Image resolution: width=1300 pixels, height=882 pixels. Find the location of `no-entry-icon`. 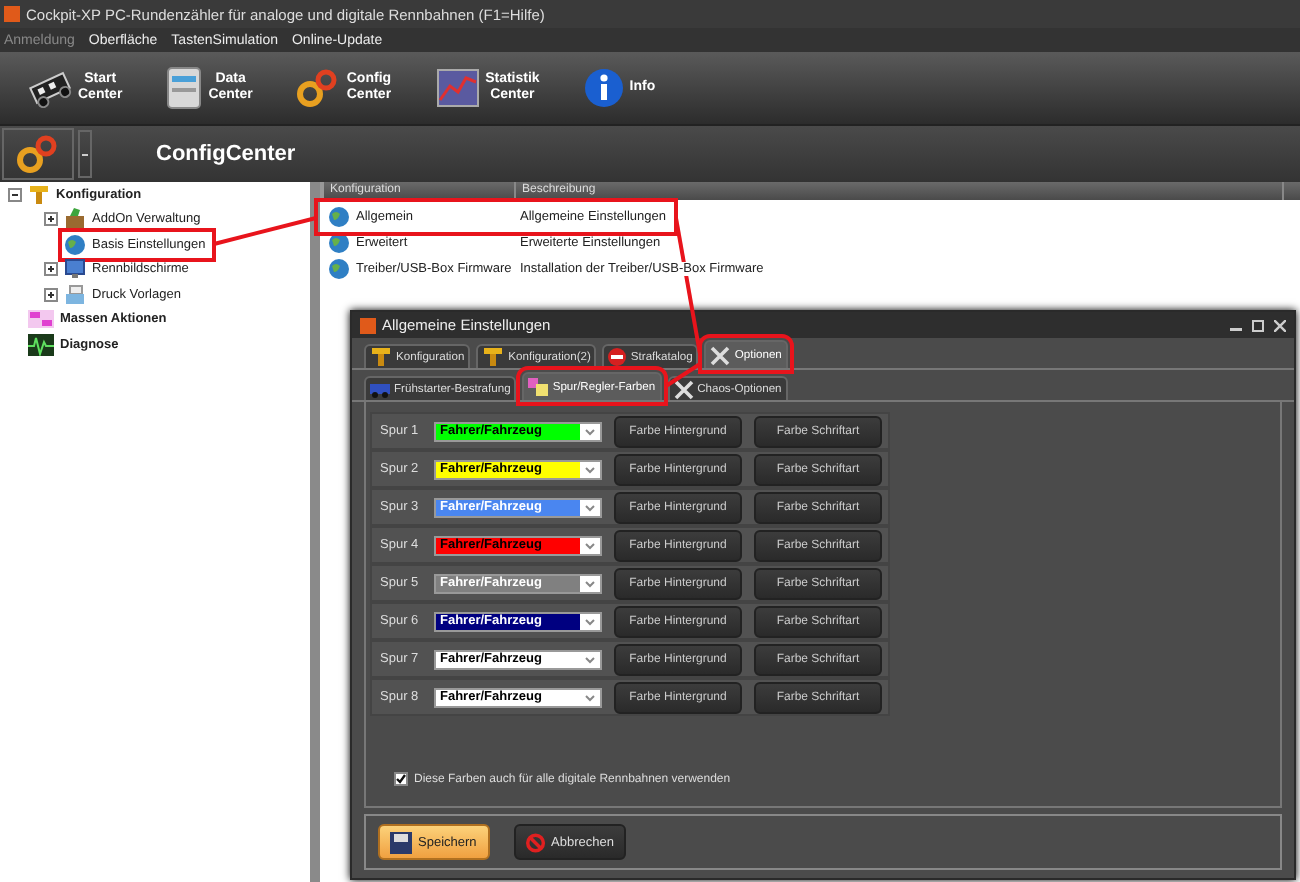

no-entry-icon is located at coordinates (617, 357).